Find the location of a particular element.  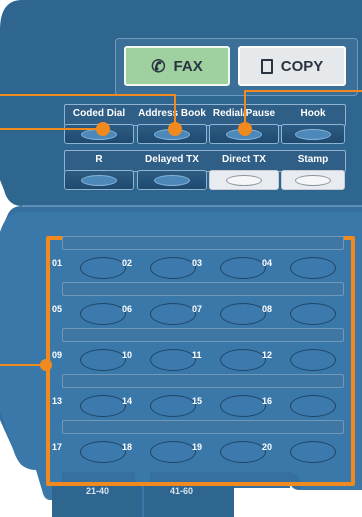

one-touch-key-label: 12 is located at coordinates (267, 355).